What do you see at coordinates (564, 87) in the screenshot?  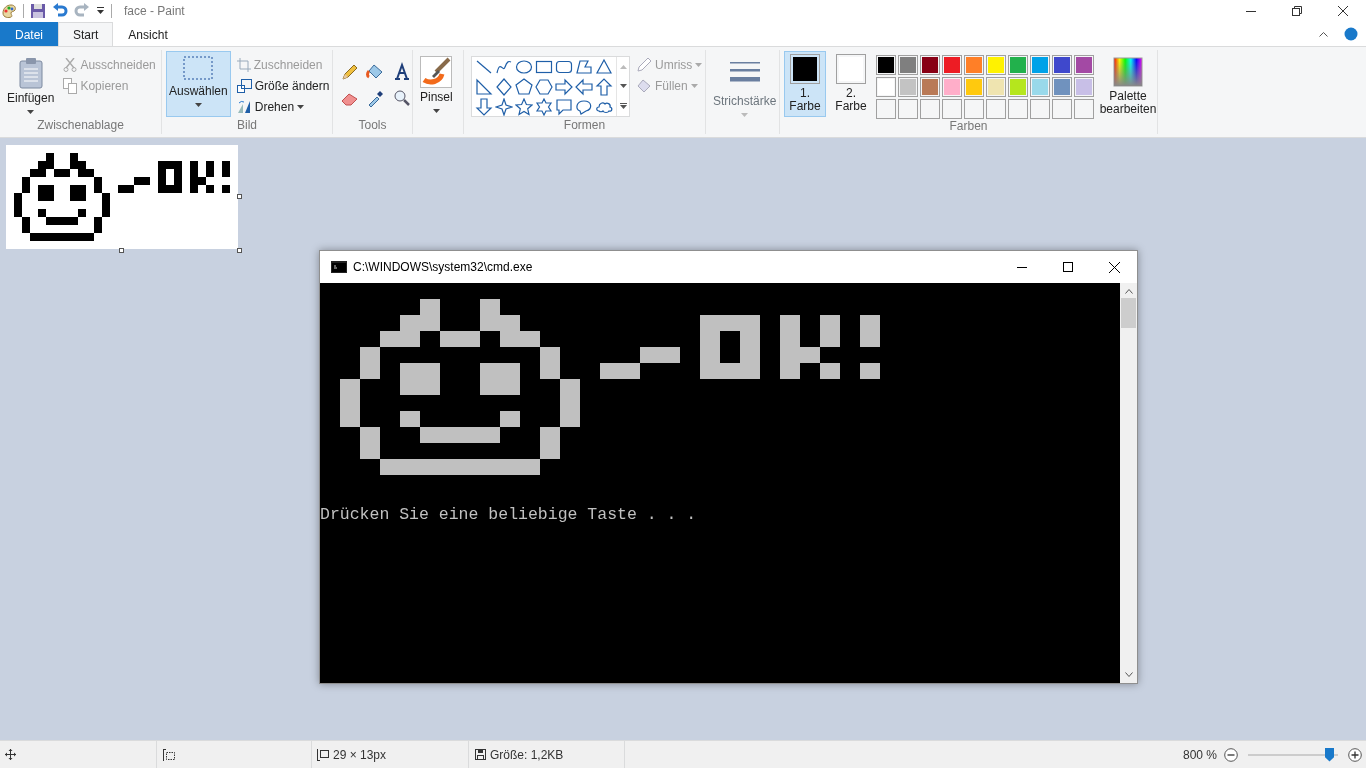 I see `right-arrow-shape-icon` at bounding box center [564, 87].